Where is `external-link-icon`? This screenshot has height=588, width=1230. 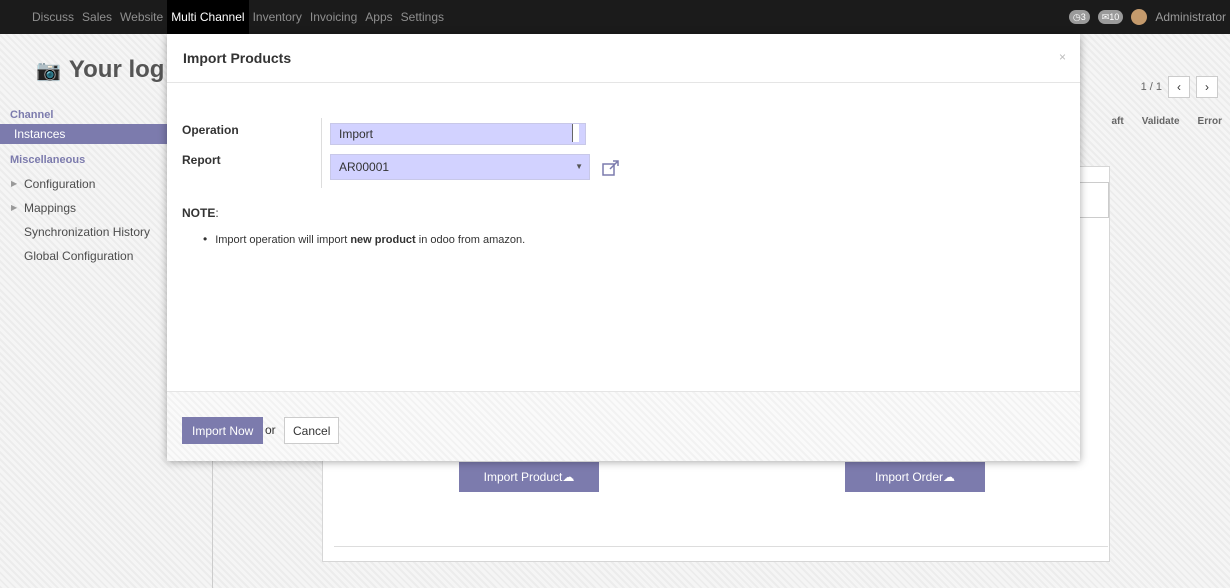 external-link-icon is located at coordinates (611, 168).